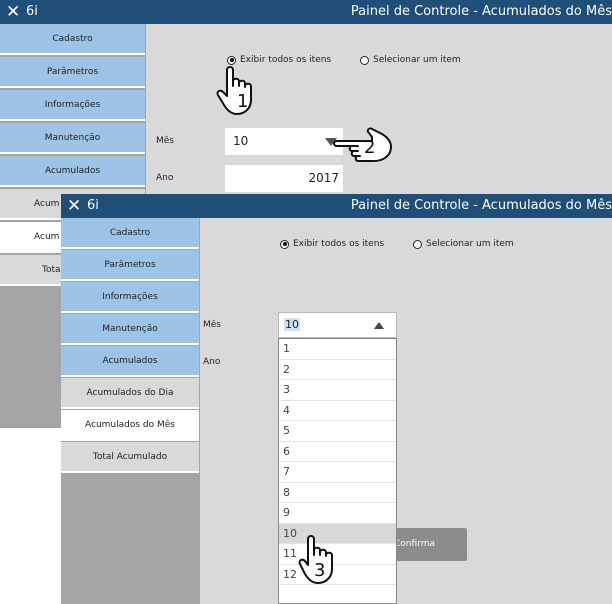  What do you see at coordinates (363, 147) in the screenshot?
I see `hand-pointer-icon: 2` at bounding box center [363, 147].